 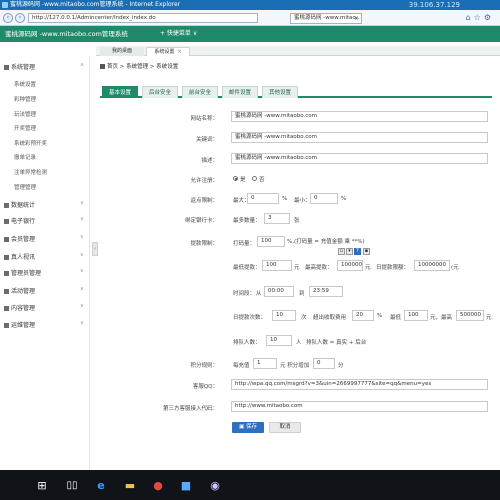 What do you see at coordinates (302, 201) in the screenshot?
I see `rebate-min-label: 最小：` at bounding box center [302, 201].